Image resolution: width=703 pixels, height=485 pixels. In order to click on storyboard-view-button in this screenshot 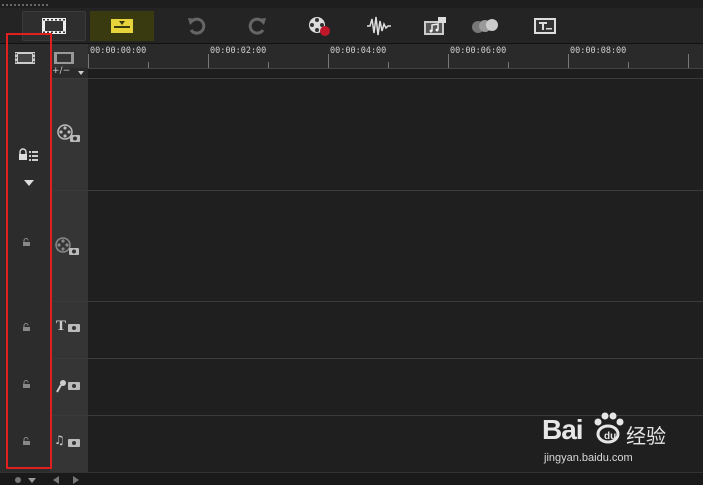, I will do `click(122, 26)`.